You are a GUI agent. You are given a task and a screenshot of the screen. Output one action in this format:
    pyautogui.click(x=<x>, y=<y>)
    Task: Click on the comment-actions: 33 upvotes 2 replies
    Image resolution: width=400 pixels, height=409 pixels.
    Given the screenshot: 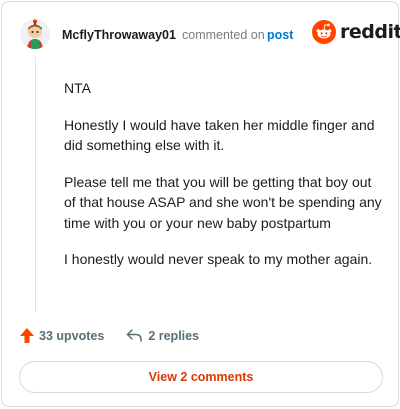 What is the action you would take?
    pyautogui.click(x=109, y=335)
    